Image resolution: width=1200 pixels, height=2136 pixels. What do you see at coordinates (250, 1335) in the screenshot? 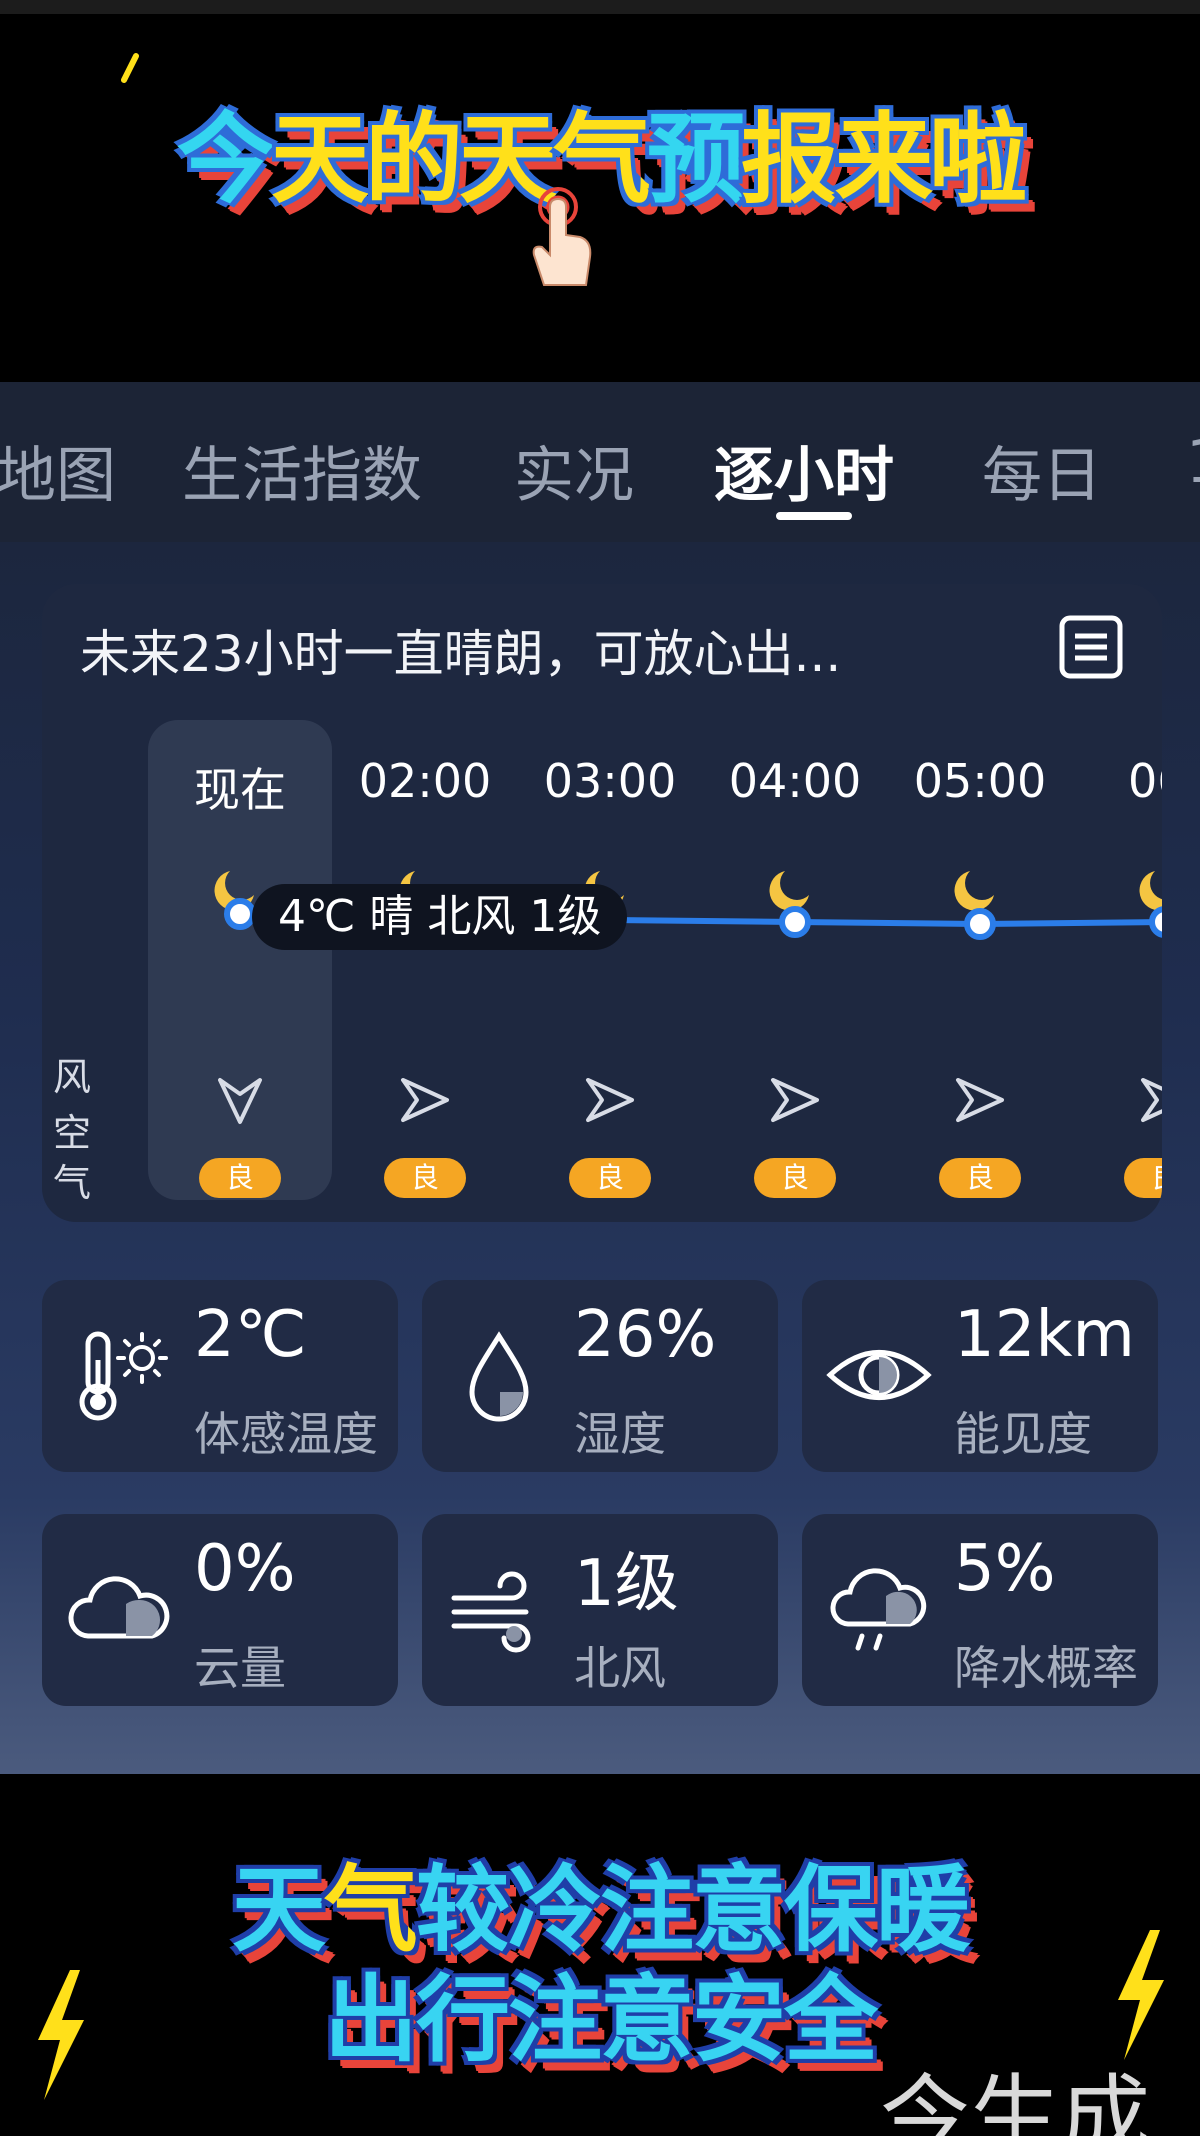
I see `feels-like-value: 2℃` at bounding box center [250, 1335].